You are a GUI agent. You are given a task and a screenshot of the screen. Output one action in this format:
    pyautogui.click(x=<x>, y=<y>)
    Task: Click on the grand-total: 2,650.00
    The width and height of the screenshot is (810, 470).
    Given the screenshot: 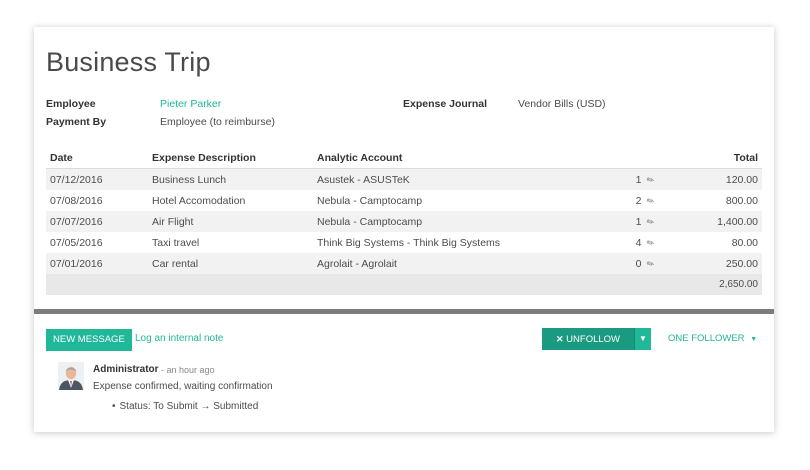 What is the action you would take?
    pyautogui.click(x=710, y=284)
    